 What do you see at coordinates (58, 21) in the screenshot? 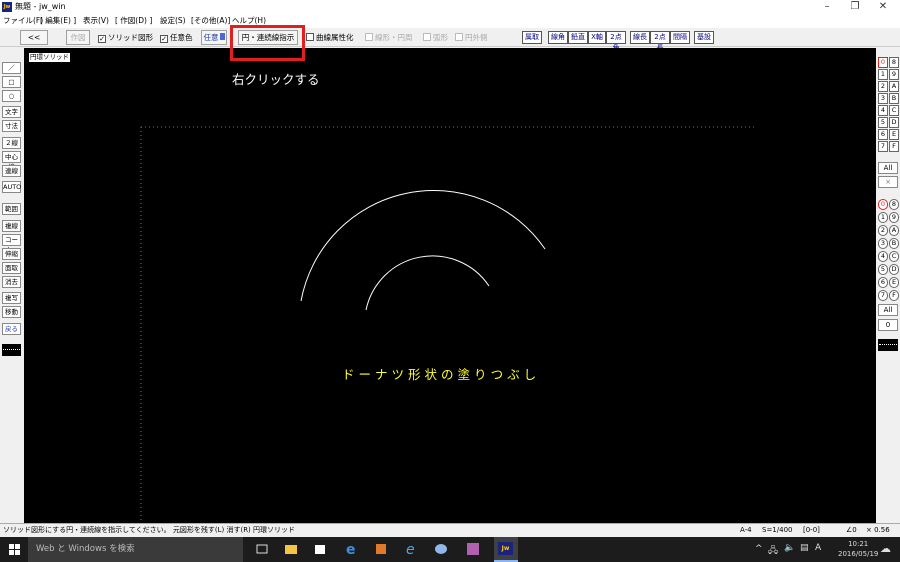
I see `menu-edit: [ 編集(E) ]` at bounding box center [58, 21].